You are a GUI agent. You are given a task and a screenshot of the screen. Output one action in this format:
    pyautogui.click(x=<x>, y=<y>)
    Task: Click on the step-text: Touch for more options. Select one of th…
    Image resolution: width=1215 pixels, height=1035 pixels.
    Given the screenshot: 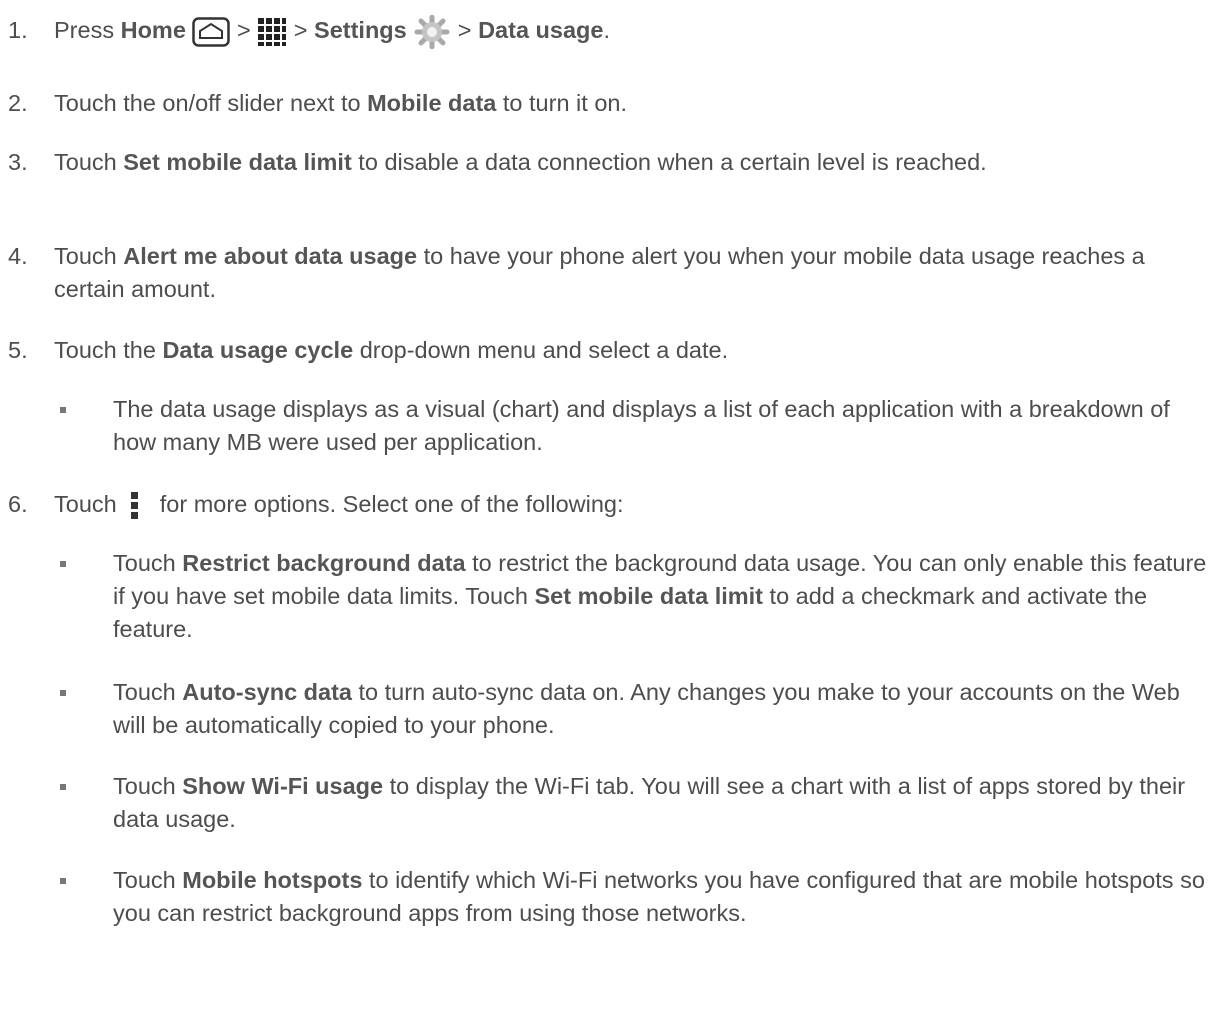 What is the action you would take?
    pyautogui.click(x=632, y=504)
    